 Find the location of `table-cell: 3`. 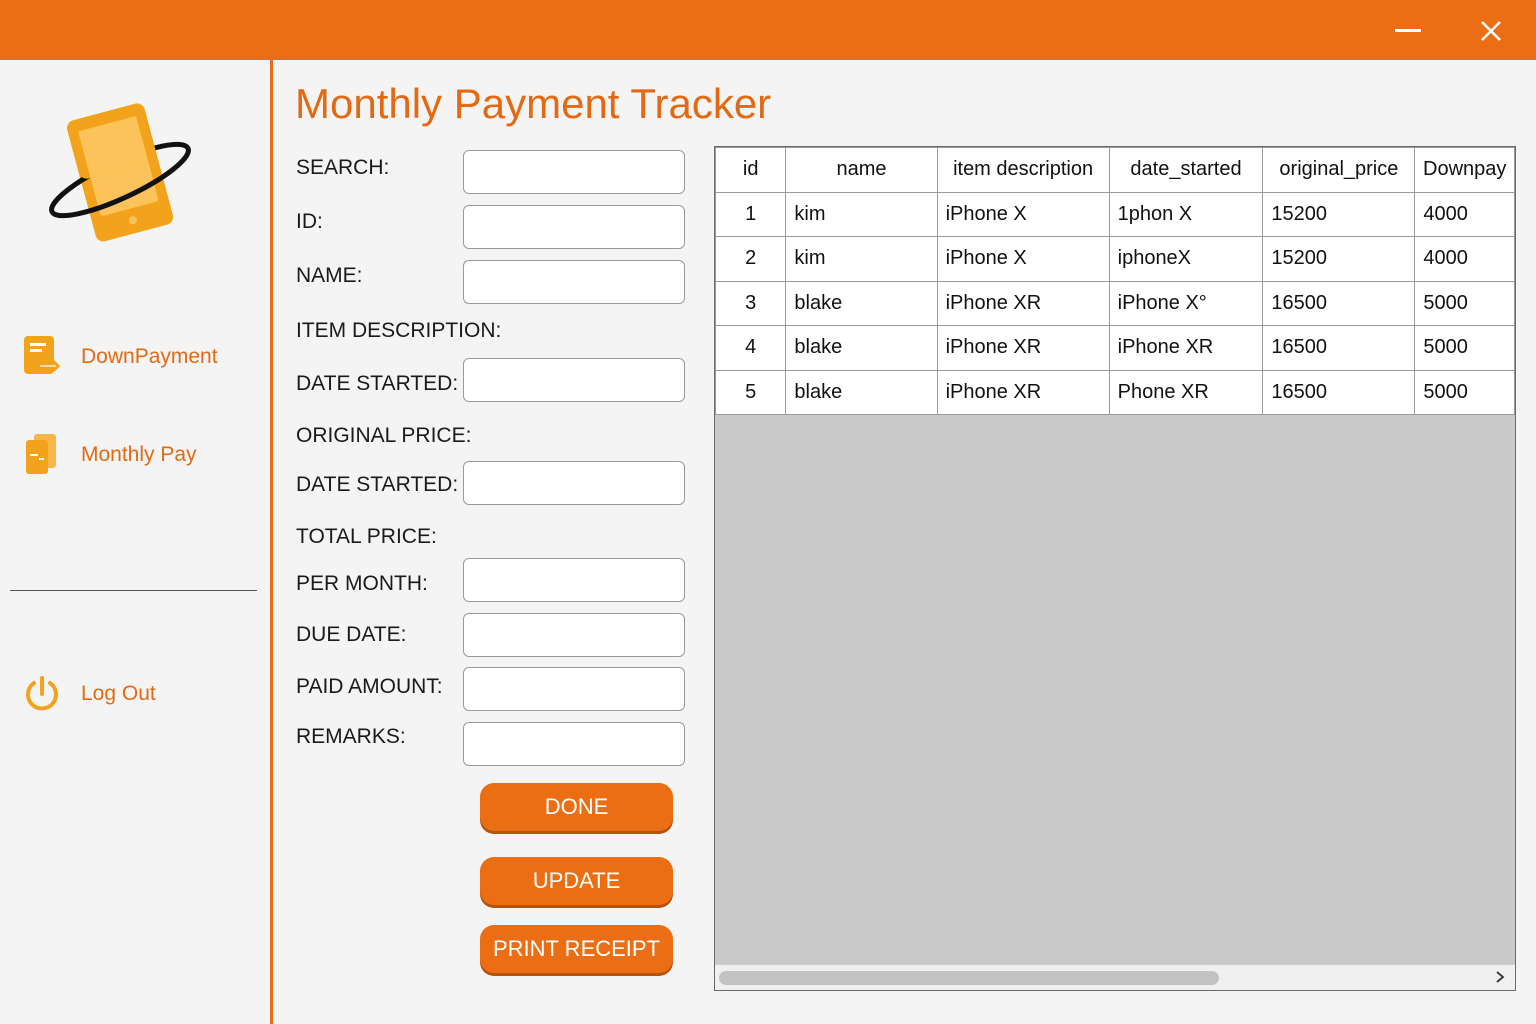

table-cell: 3 is located at coordinates (751, 303).